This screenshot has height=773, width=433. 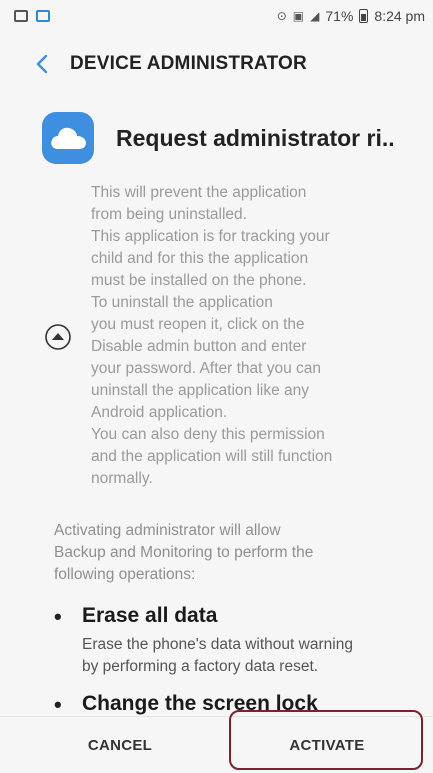 I want to click on status-right: ⊙ ▣ ◢ 71% 8:24 pm, so click(x=351, y=16).